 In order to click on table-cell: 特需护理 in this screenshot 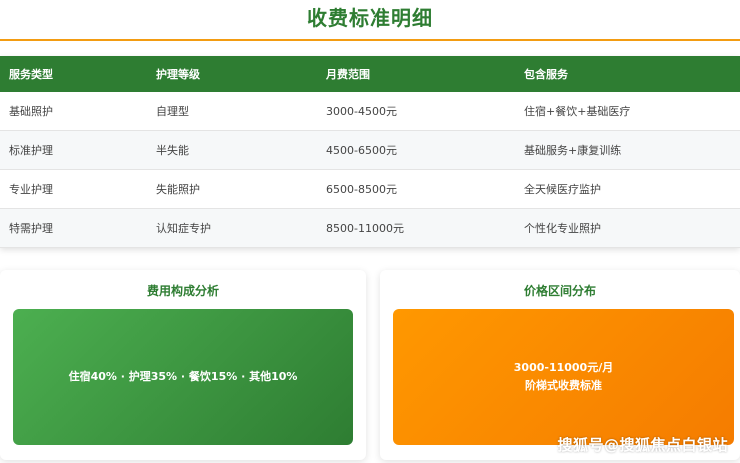, I will do `click(73, 228)`.